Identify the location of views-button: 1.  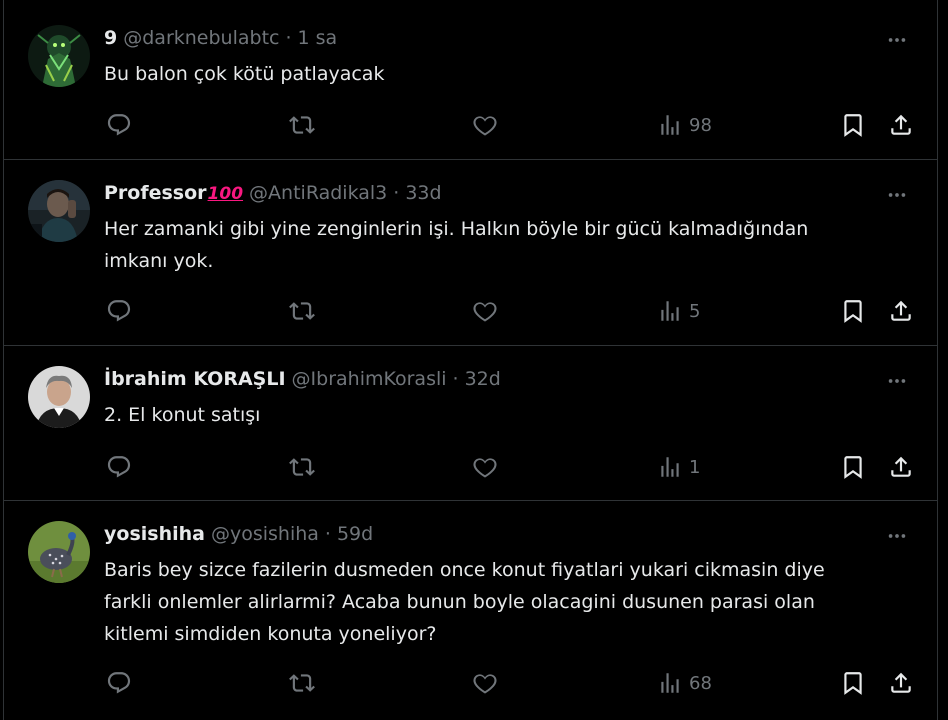
(678, 467).